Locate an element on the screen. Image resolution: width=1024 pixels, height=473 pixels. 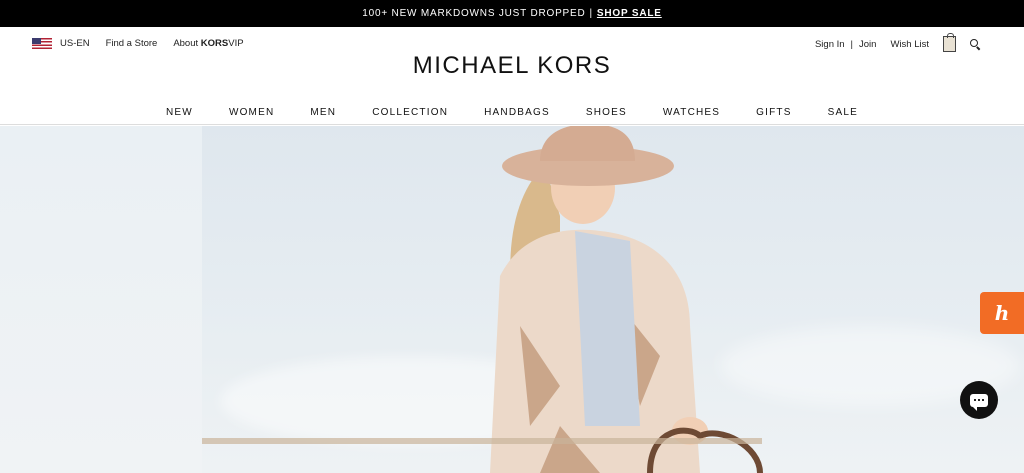
nav-item-men: MEN is located at coordinates (323, 112).